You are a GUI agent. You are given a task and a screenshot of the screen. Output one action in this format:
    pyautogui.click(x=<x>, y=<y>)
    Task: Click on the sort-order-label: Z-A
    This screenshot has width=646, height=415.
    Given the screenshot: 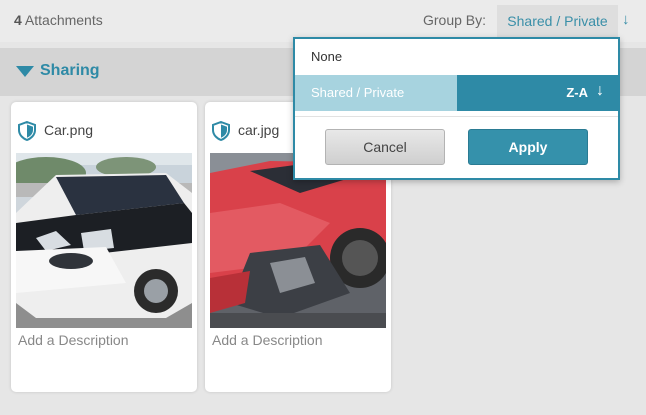 What is the action you would take?
    pyautogui.click(x=577, y=92)
    